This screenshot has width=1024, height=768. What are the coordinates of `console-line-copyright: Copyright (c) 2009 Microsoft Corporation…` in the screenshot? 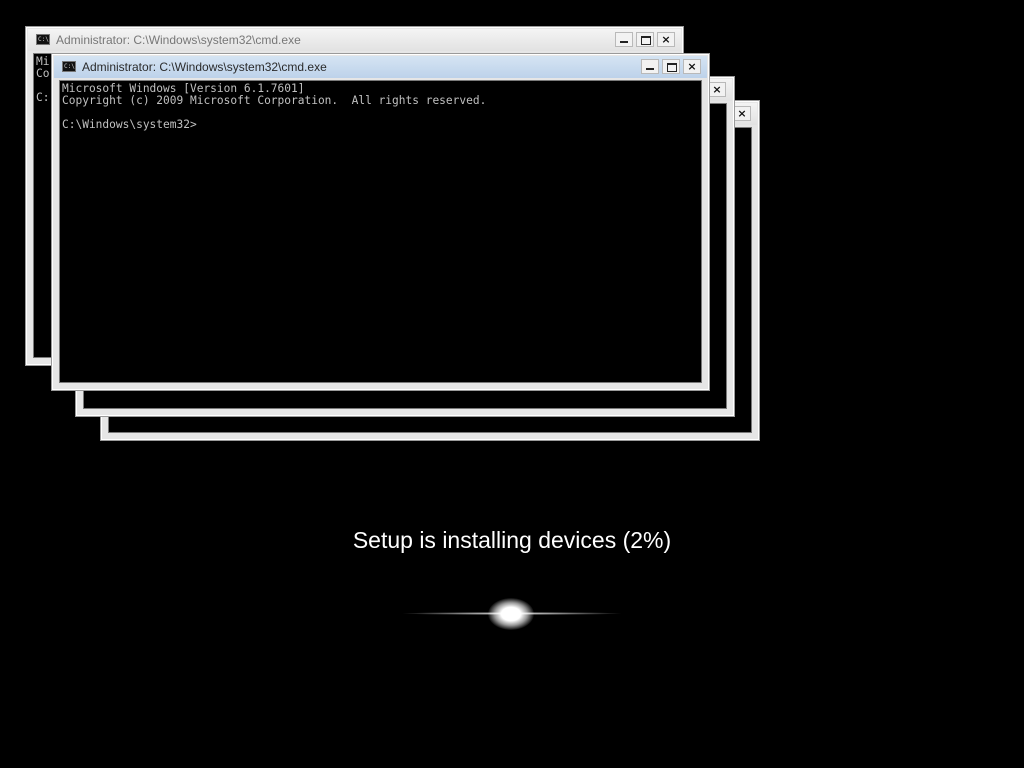 It's located at (274, 100).